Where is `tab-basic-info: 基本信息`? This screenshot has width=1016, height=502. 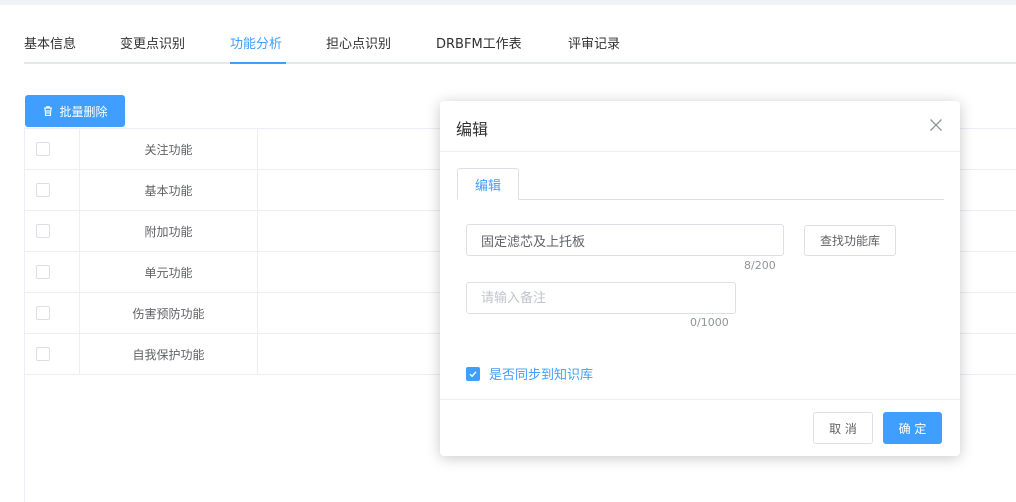
tab-basic-info: 基本信息 is located at coordinates (50, 45).